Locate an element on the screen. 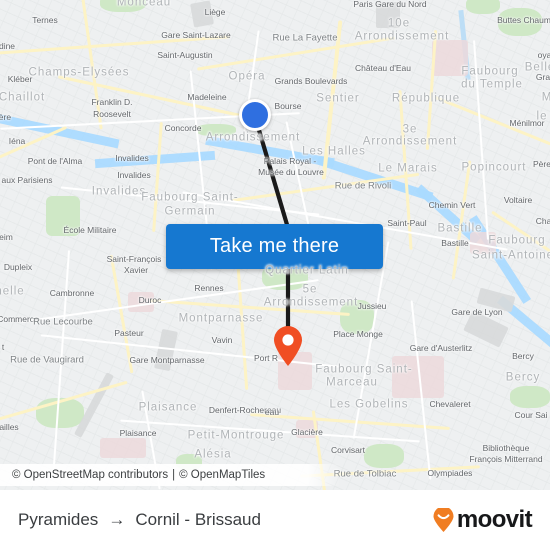 The width and height of the screenshot is (550, 550). map-label: M is located at coordinates (545, 97).